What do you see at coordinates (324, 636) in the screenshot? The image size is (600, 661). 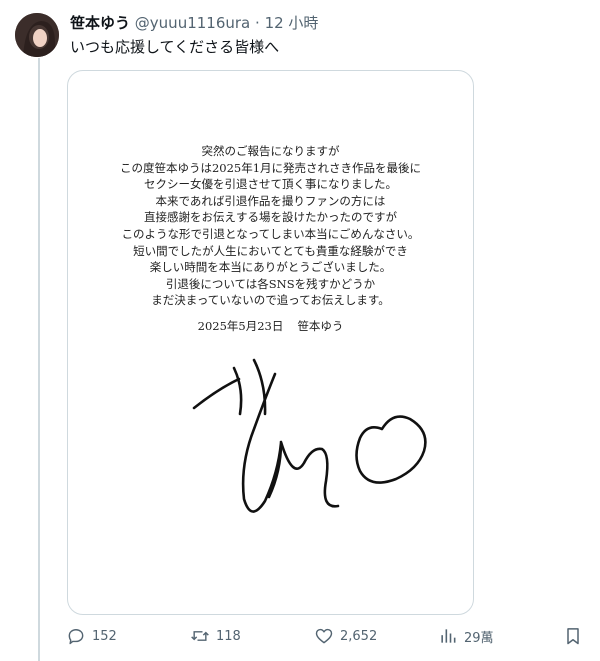 I see `like-icon` at bounding box center [324, 636].